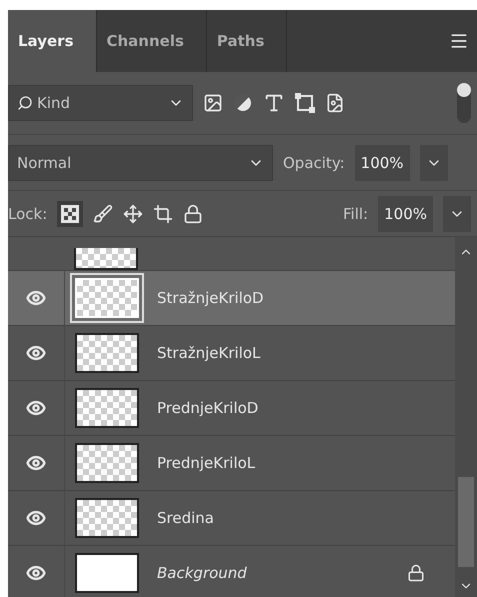  I want to click on layer-row: StražnjeKriloL, so click(231, 353).